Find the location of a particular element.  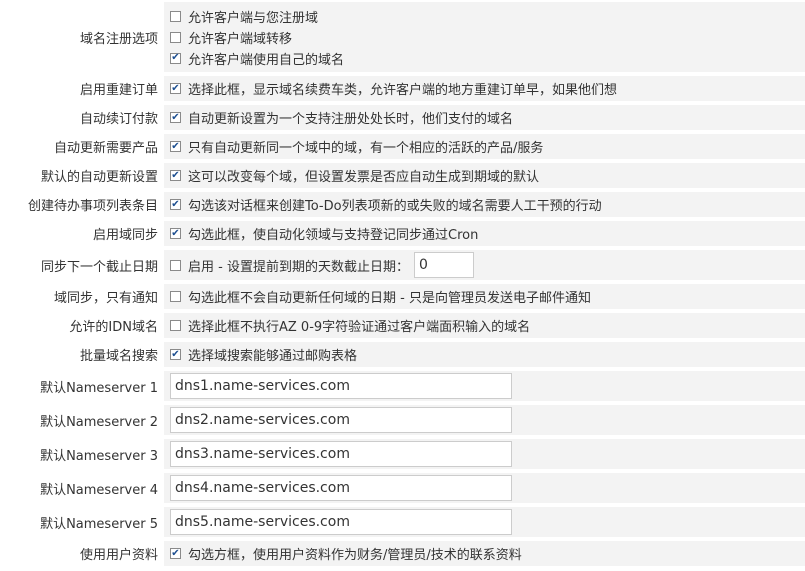

row-label: 允许的IDN域名 is located at coordinates (82, 325).